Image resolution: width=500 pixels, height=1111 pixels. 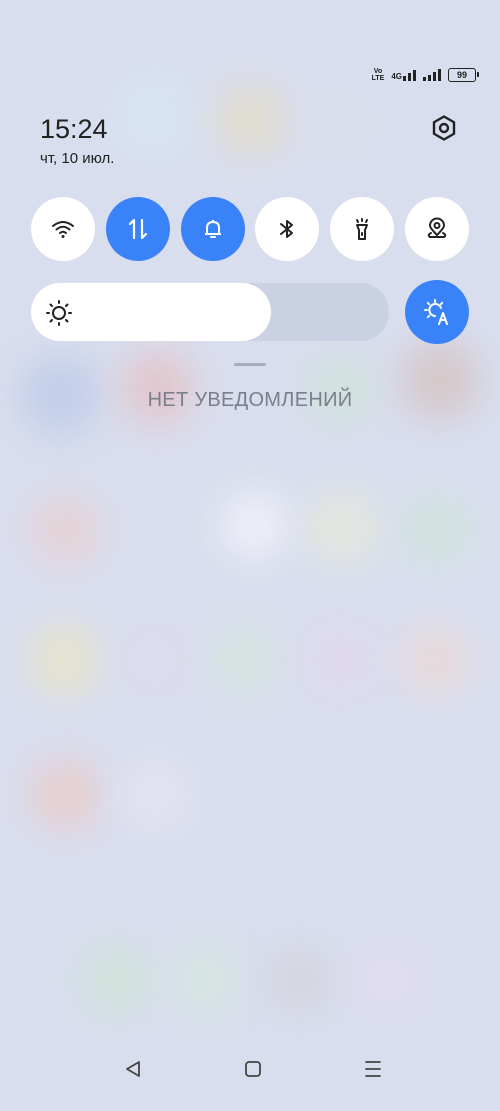 I want to click on quick-settings-tiles, so click(x=250, y=229).